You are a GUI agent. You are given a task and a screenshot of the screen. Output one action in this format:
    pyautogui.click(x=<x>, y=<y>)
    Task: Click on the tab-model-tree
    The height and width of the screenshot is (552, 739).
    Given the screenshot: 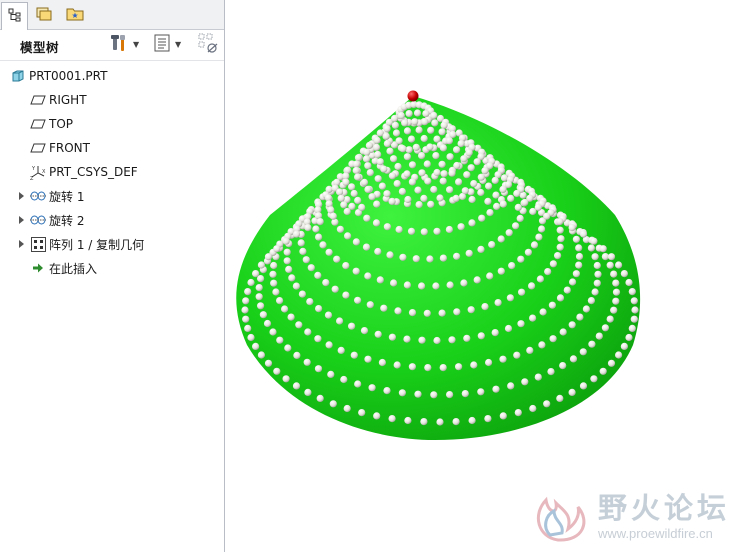 What is the action you would take?
    pyautogui.click(x=14, y=16)
    